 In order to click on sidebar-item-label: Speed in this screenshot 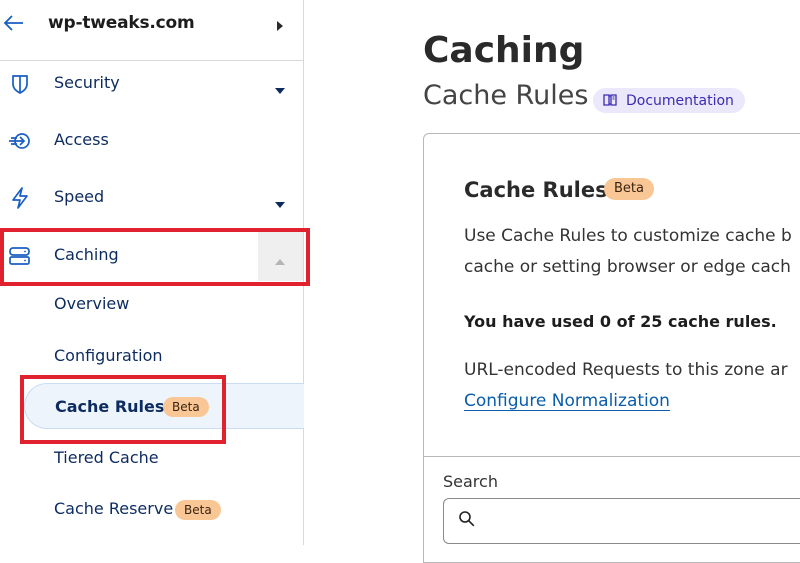, I will do `click(79, 196)`.